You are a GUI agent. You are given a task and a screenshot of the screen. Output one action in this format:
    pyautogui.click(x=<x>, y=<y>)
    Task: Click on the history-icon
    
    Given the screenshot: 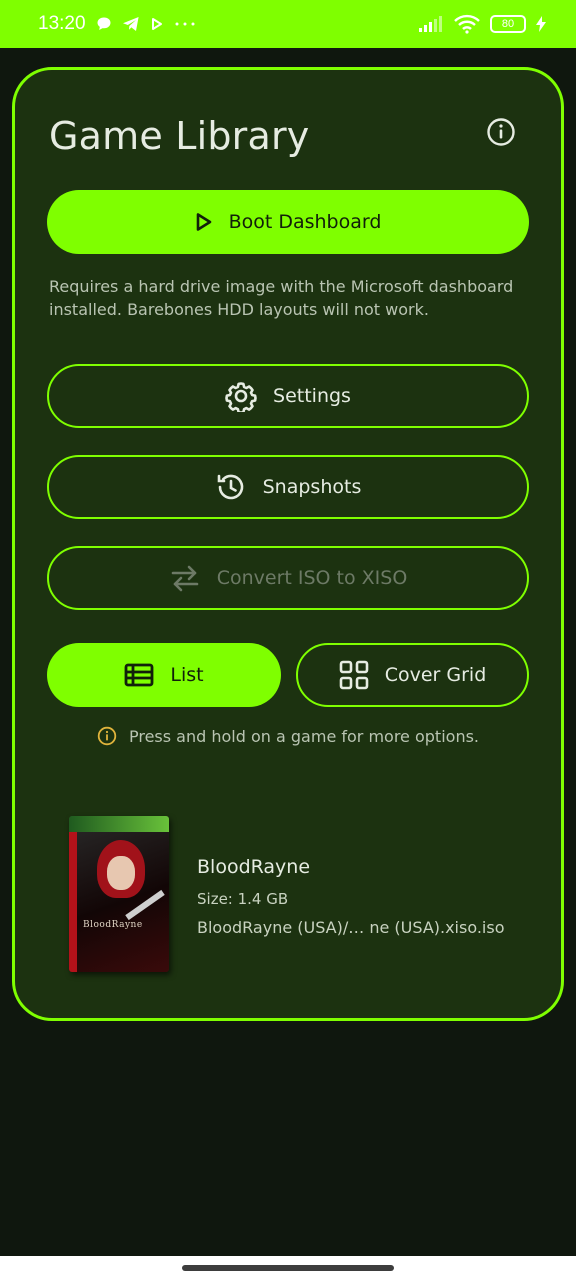 What is the action you would take?
    pyautogui.click(x=230, y=487)
    